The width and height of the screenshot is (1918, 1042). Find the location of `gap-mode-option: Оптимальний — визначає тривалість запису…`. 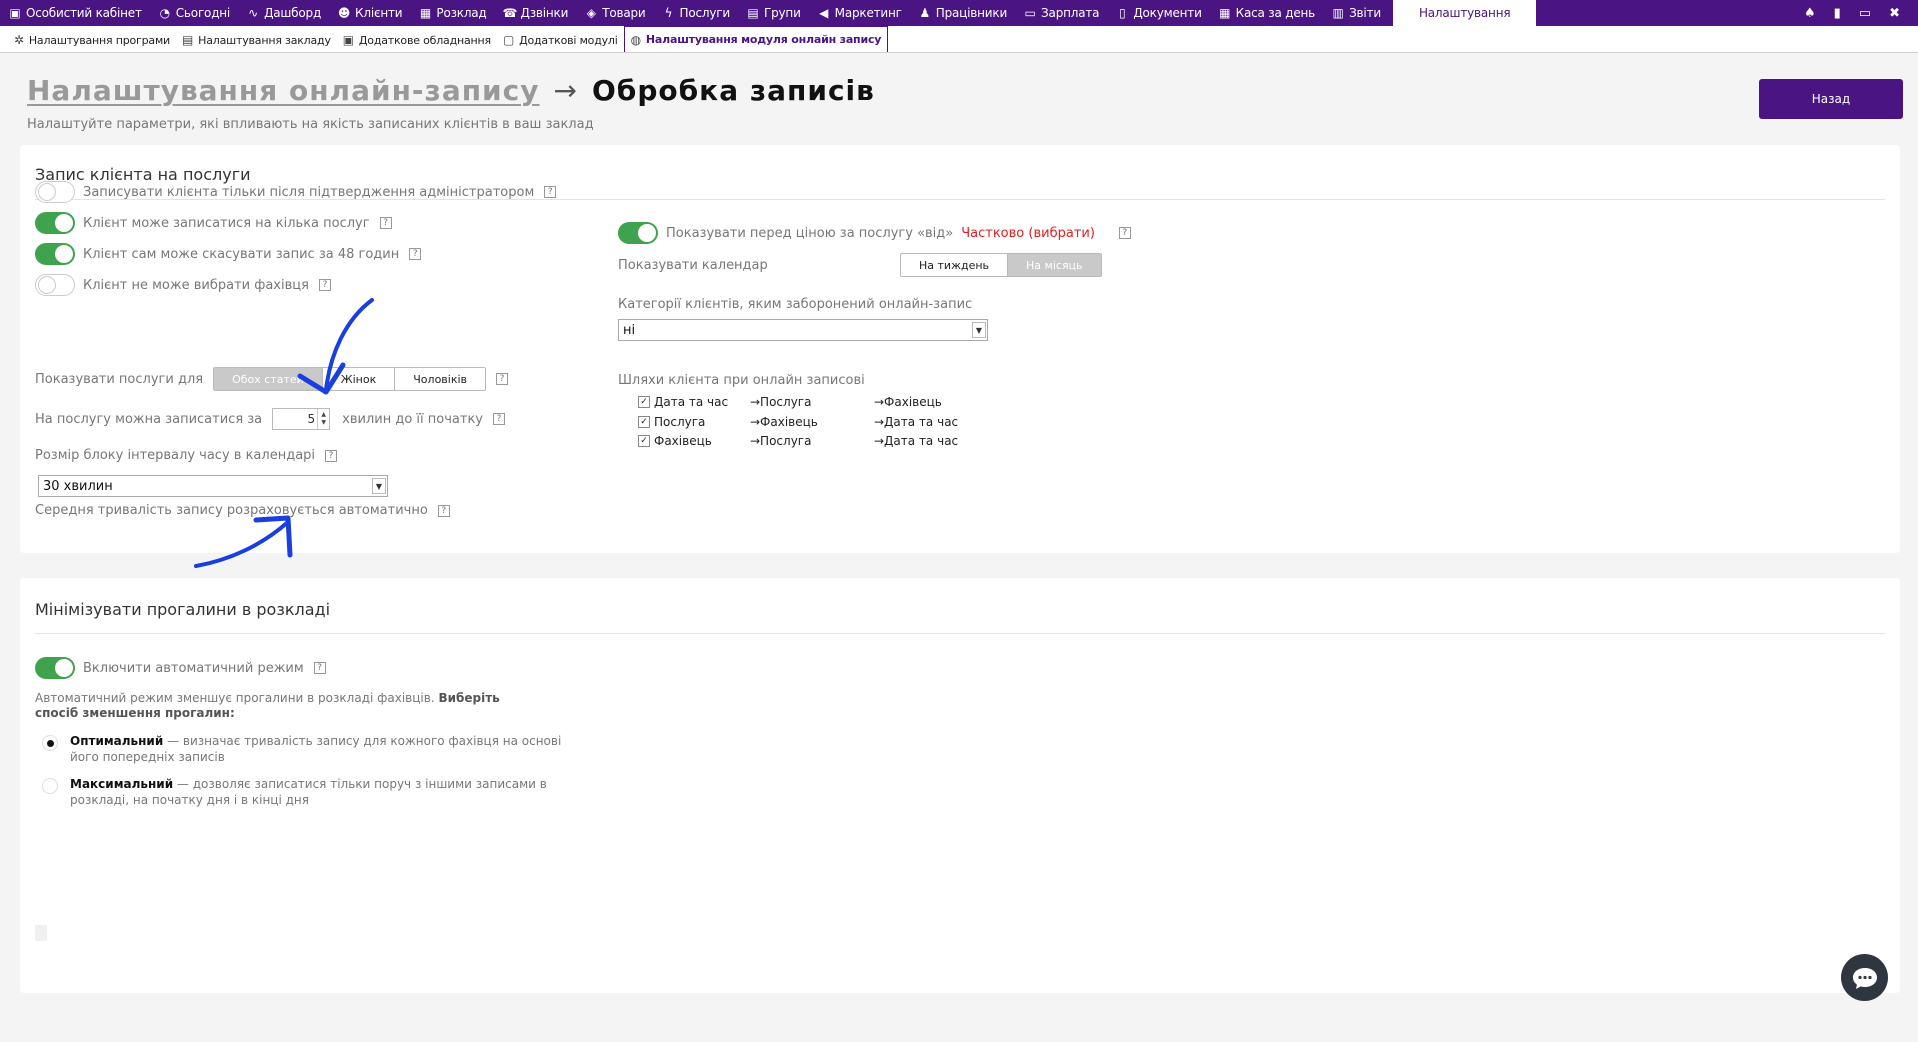

gap-mode-option: Оптимальний — визначає тривалість запису… is located at coordinates (302, 749).